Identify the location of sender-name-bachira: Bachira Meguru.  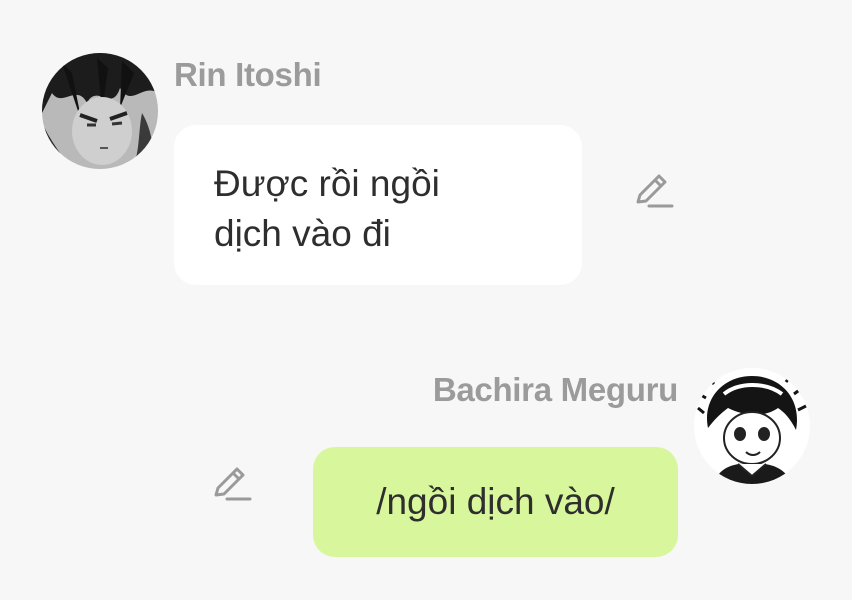
(555, 389).